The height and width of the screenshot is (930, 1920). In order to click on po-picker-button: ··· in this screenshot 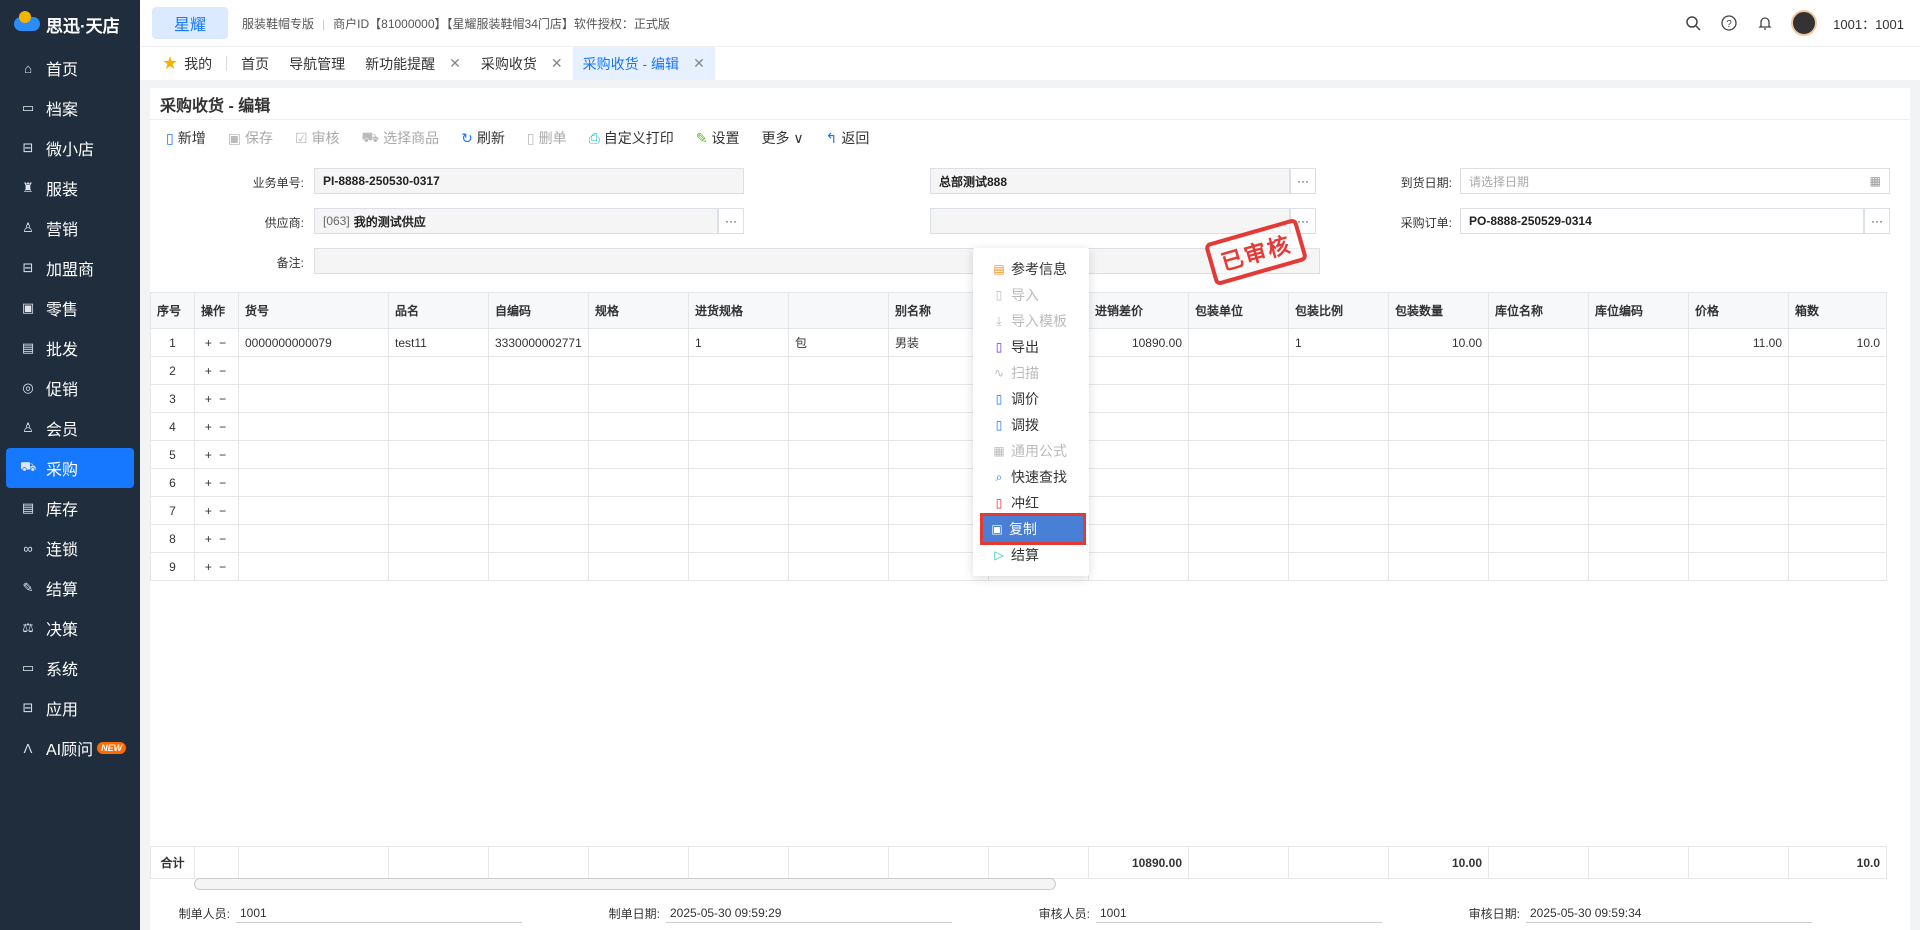, I will do `click(1877, 221)`.